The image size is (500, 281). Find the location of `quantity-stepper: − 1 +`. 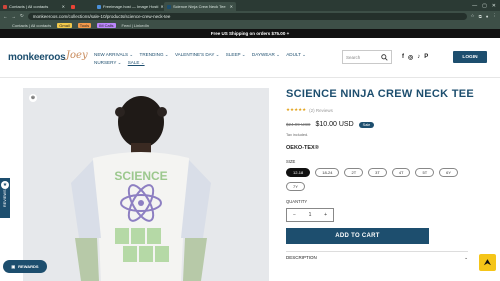

quantity-stepper: − 1 + is located at coordinates (310, 215).